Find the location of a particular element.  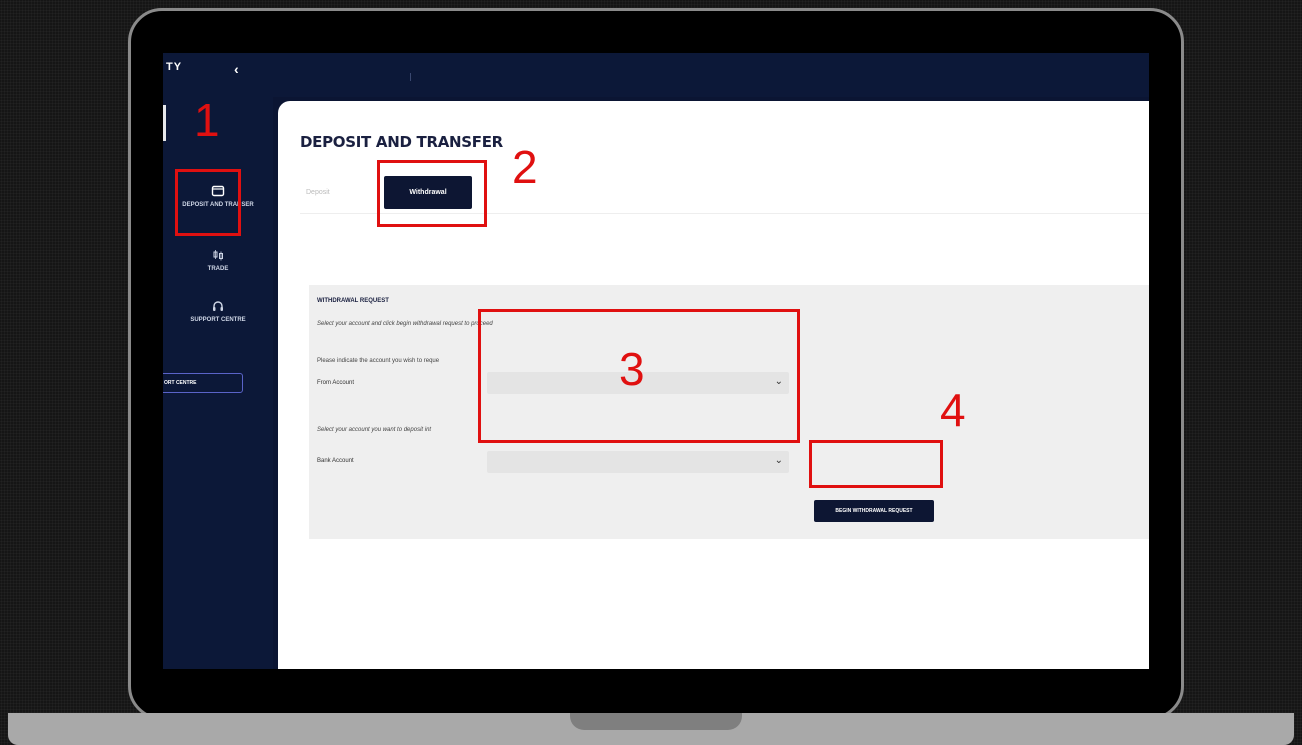

headset-icon is located at coordinates (218, 306).